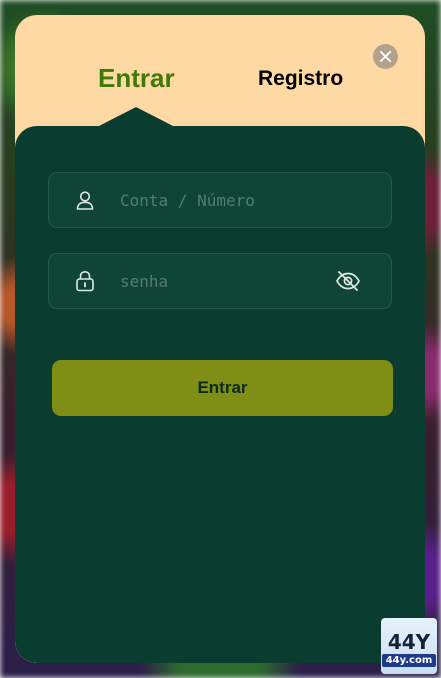 This screenshot has height=678, width=441. I want to click on password-field, so click(220, 281).